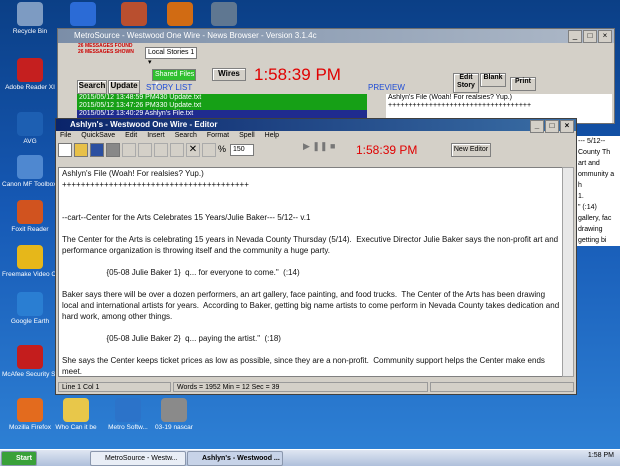 The height and width of the screenshot is (466, 620). What do you see at coordinates (592, 141) in the screenshot?
I see `preview-snippet: --- 5/12--` at bounding box center [592, 141].